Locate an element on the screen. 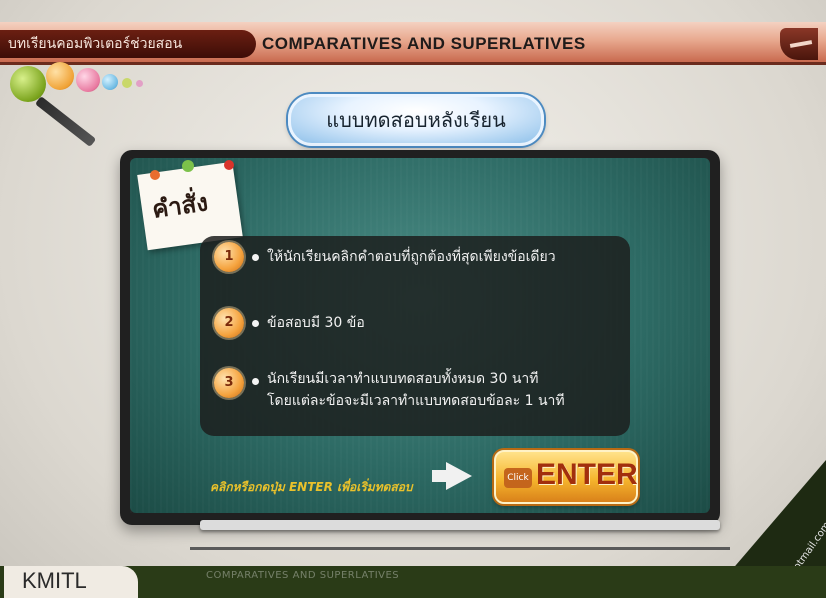 Image resolution: width=826 pixels, height=598 pixels. instruction-text: ข้อสอบมี 30 ข้อ is located at coordinates (316, 323).